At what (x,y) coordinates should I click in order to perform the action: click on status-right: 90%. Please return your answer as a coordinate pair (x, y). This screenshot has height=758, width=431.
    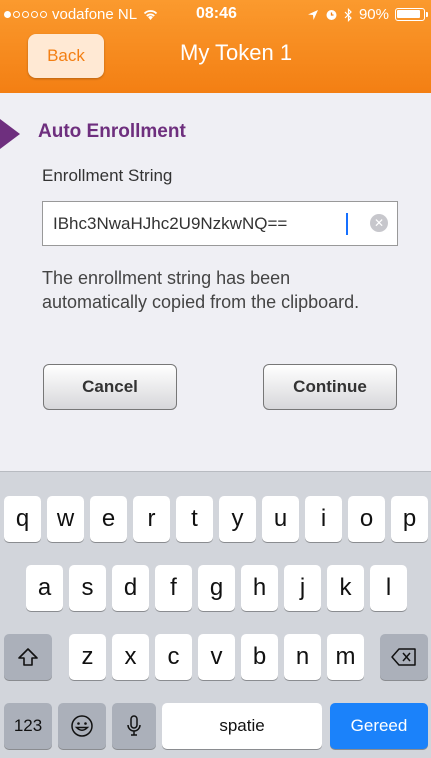
    Looking at the image, I should click on (367, 14).